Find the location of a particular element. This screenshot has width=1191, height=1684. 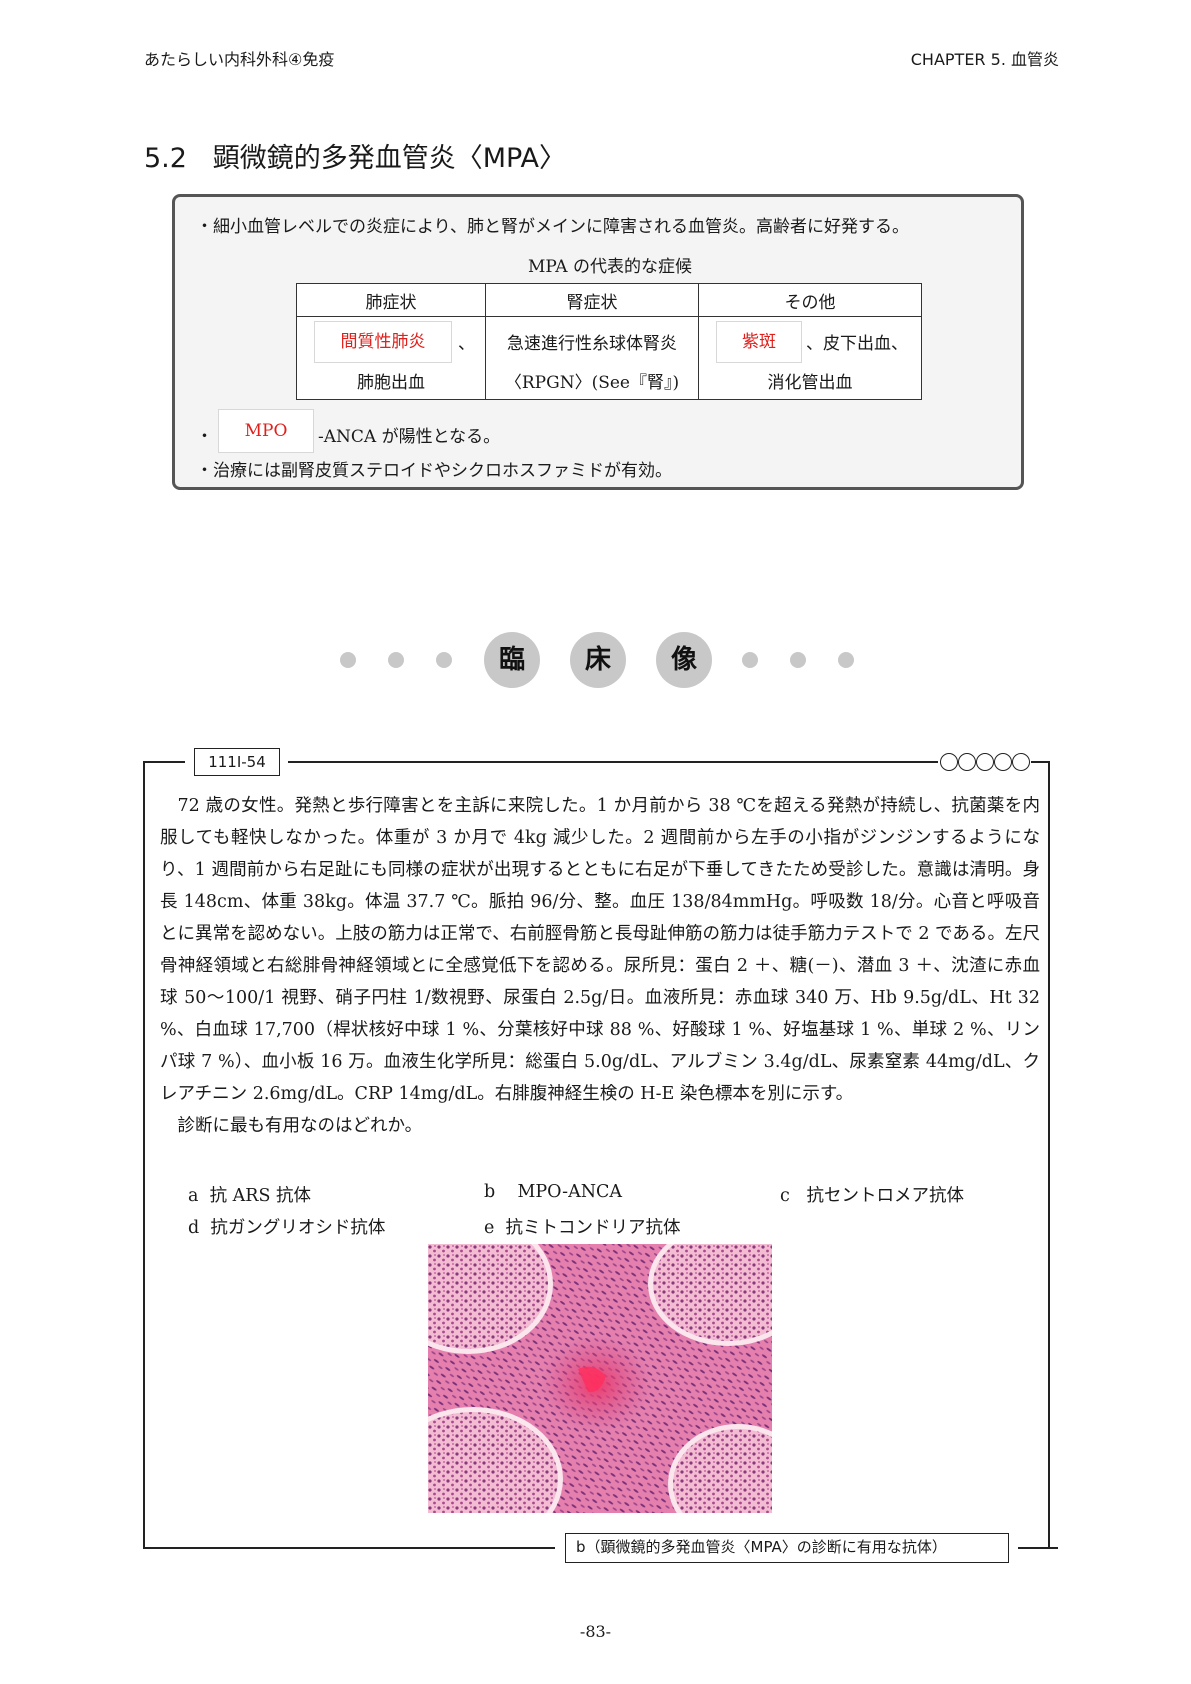

choice-b: b MPO-ANCA is located at coordinates (553, 1192).